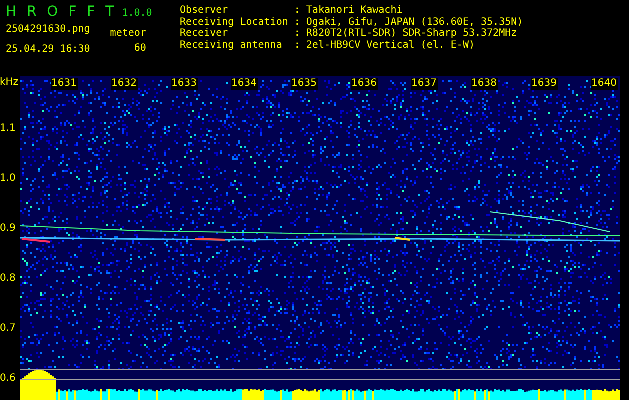 The height and width of the screenshot is (400, 629). What do you see at coordinates (234, 22) in the screenshot?
I see `info-label: Receiving Location` at bounding box center [234, 22].